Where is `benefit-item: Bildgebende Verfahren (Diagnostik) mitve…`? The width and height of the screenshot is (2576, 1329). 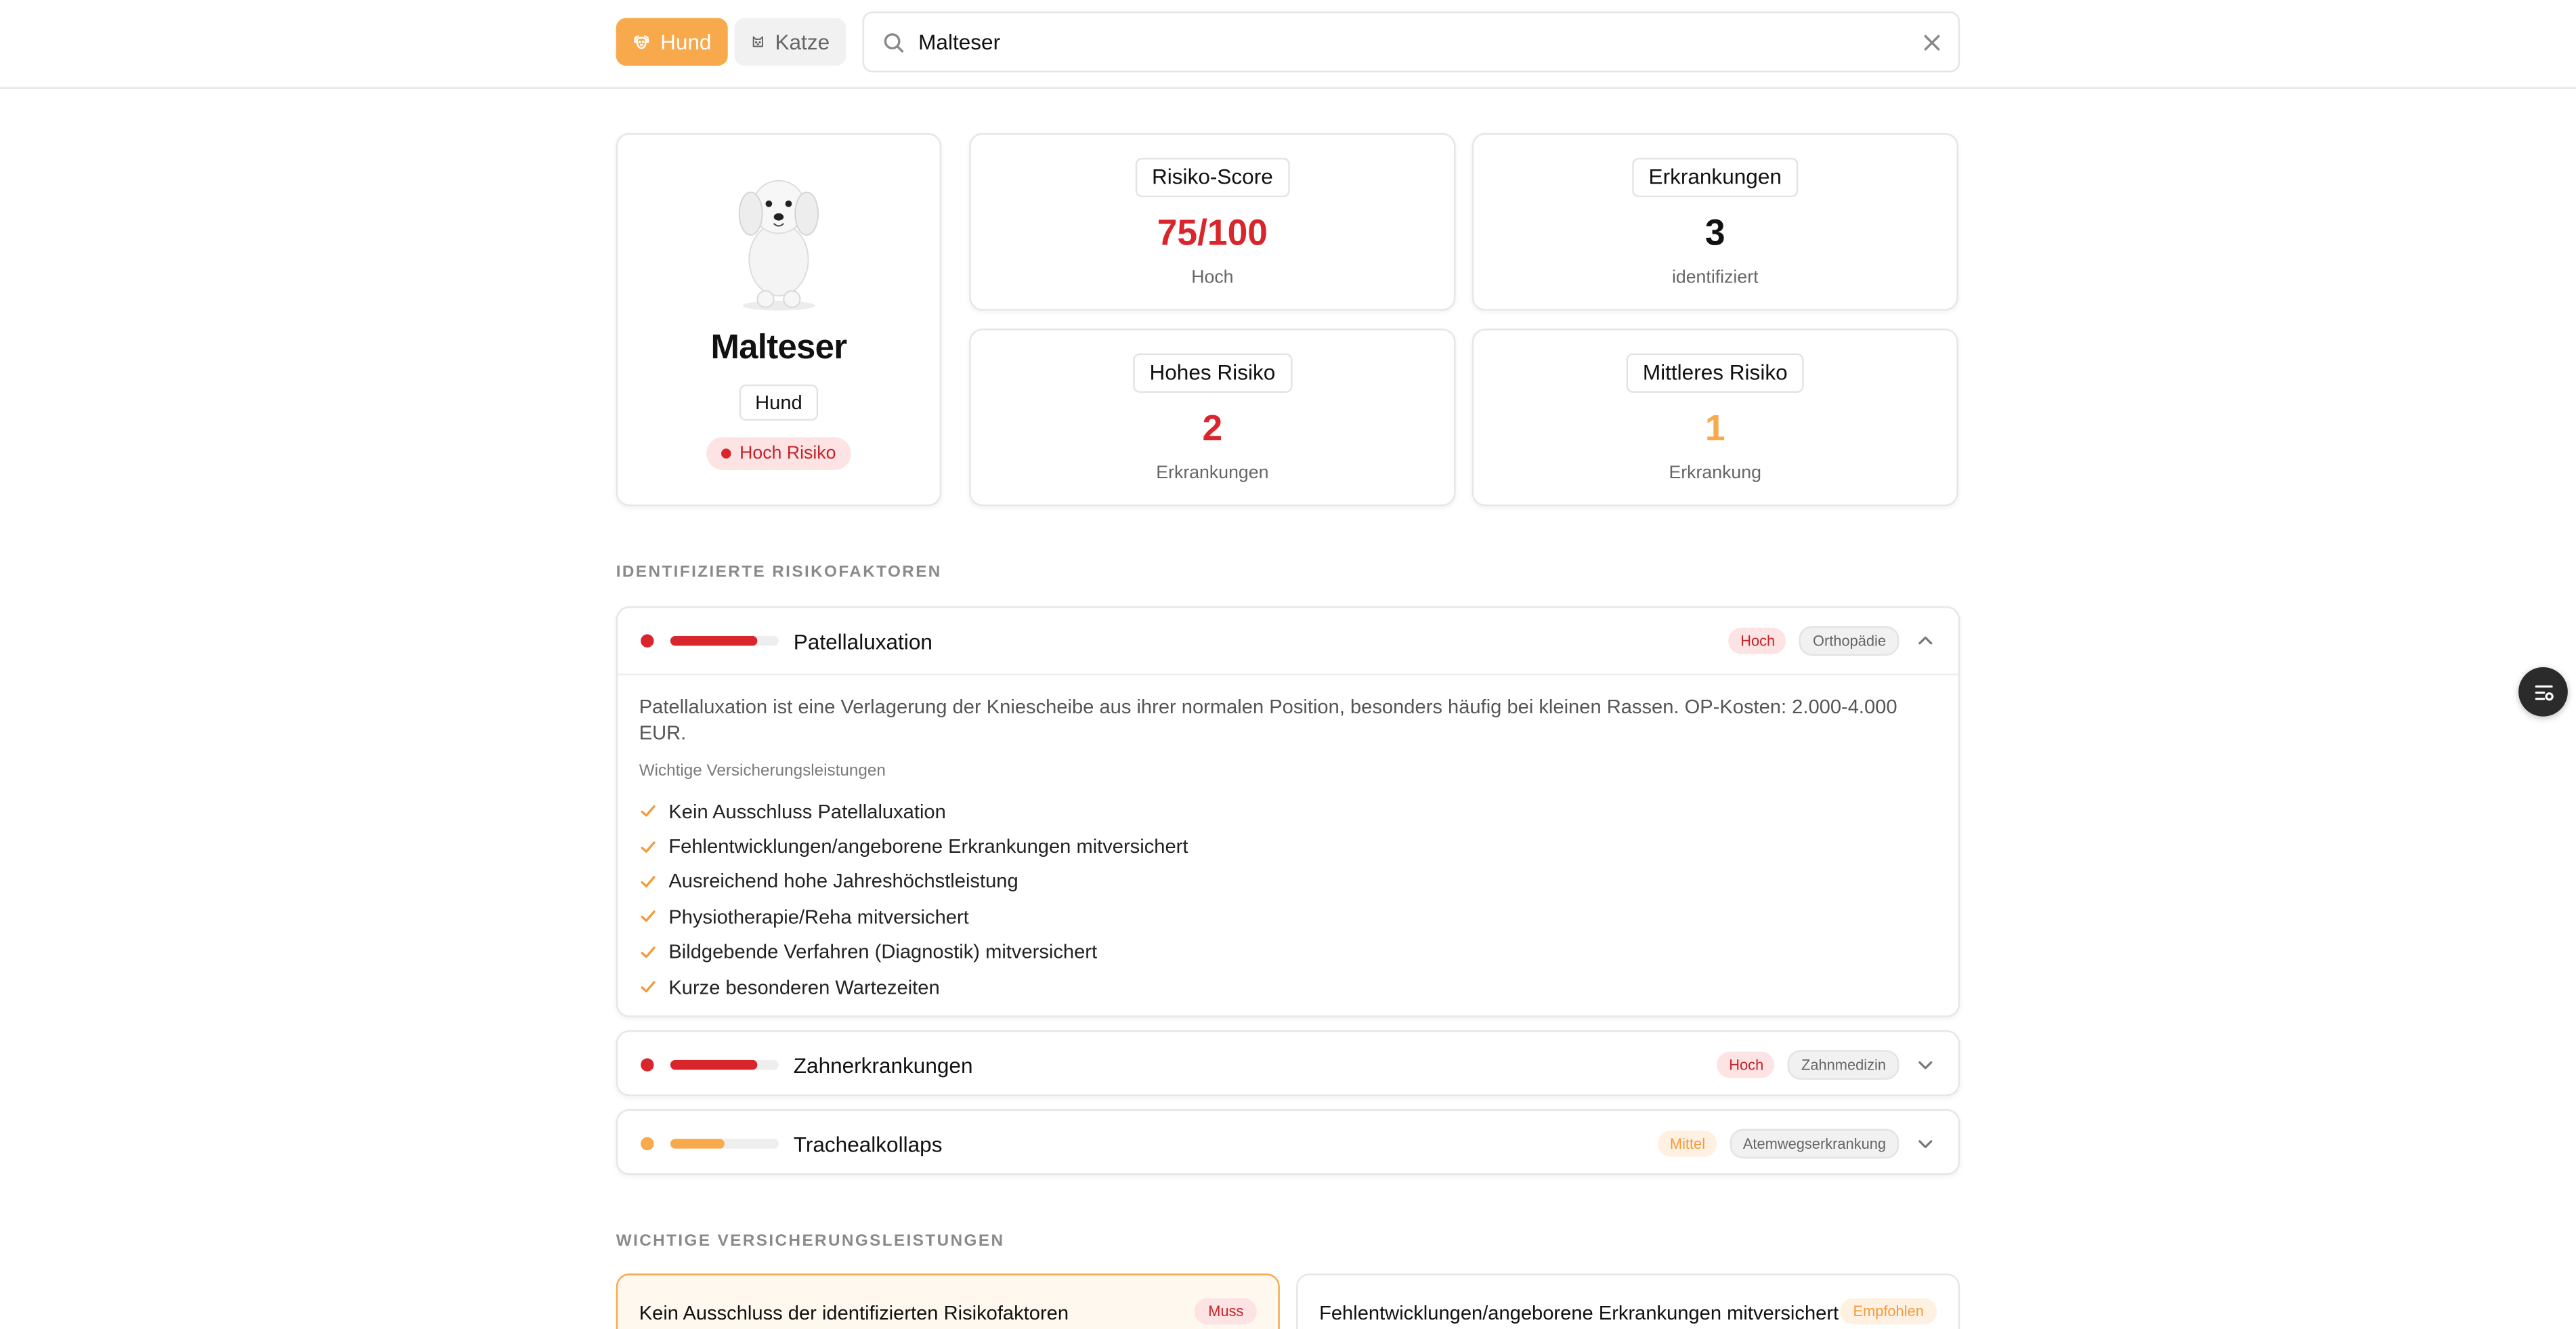 benefit-item: Bildgebende Verfahren (Diagnostik) mitve… is located at coordinates (913, 951).